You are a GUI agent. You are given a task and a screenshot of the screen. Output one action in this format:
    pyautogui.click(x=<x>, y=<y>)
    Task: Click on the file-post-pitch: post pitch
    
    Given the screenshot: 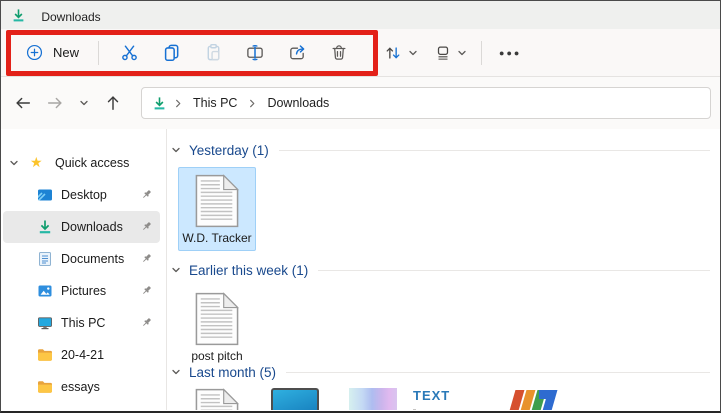 What is the action you would take?
    pyautogui.click(x=217, y=324)
    